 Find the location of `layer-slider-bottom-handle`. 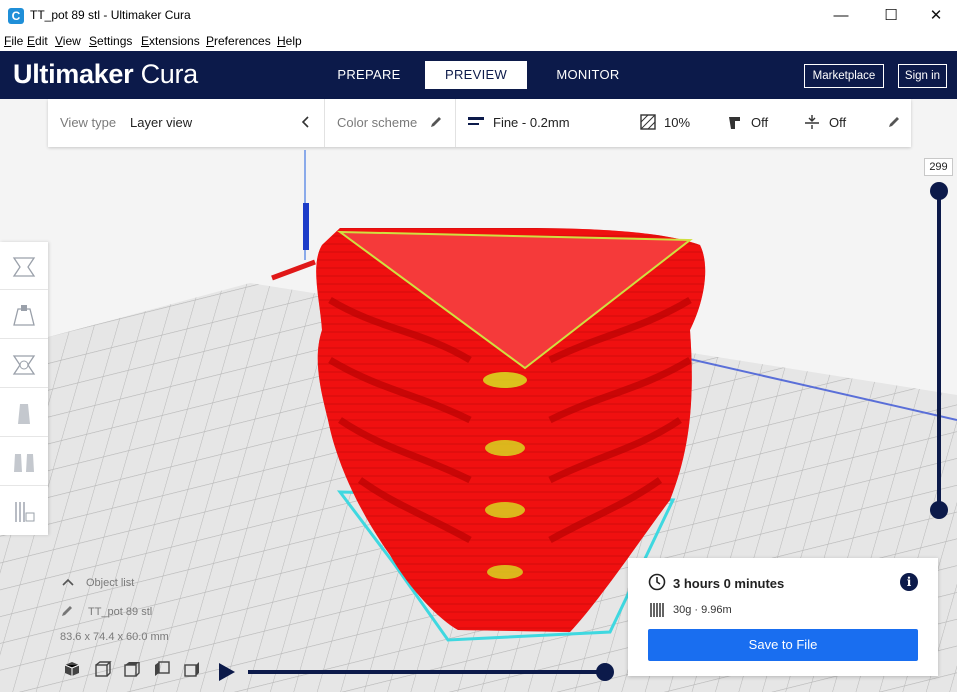

layer-slider-bottom-handle is located at coordinates (939, 510).